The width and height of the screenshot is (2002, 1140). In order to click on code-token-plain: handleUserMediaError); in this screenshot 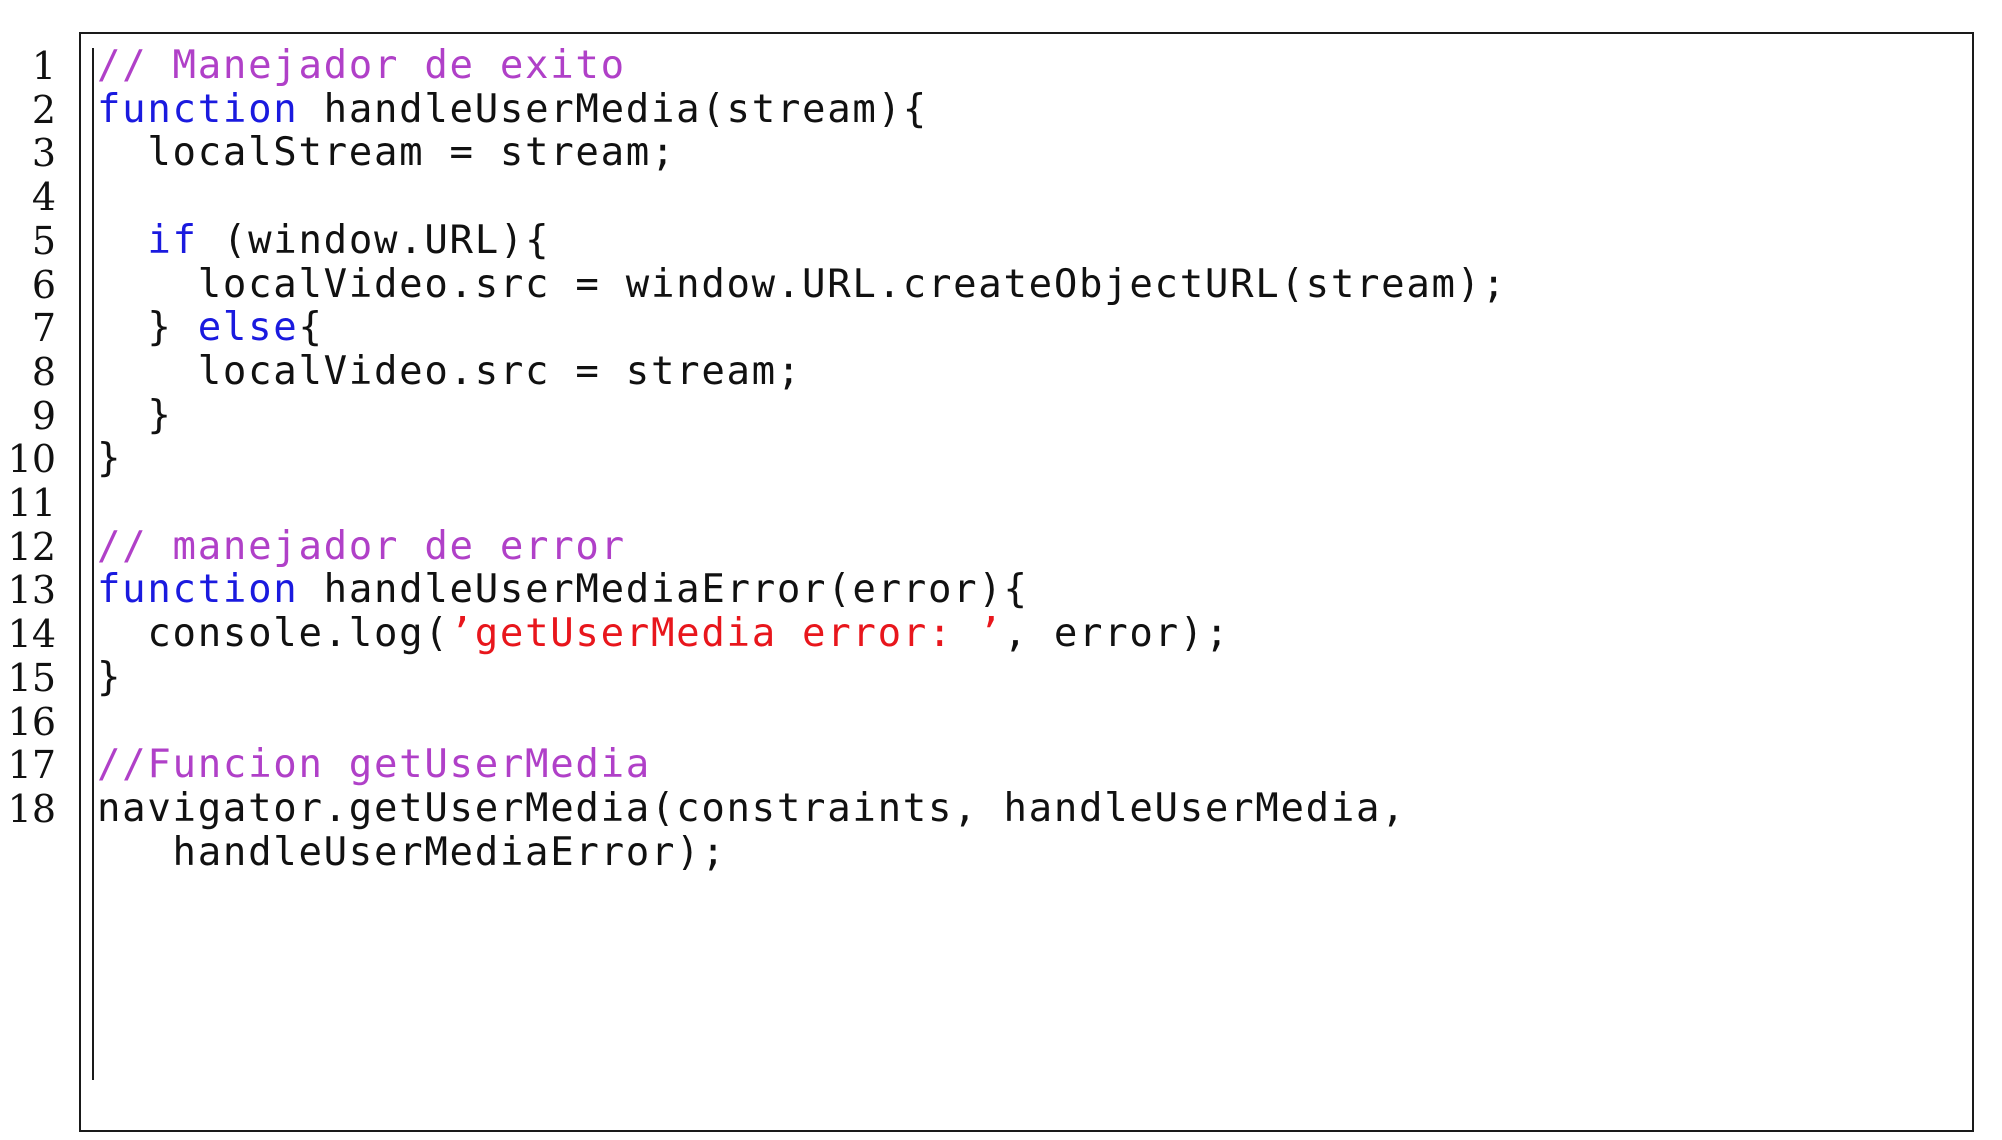, I will do `click(412, 852)`.